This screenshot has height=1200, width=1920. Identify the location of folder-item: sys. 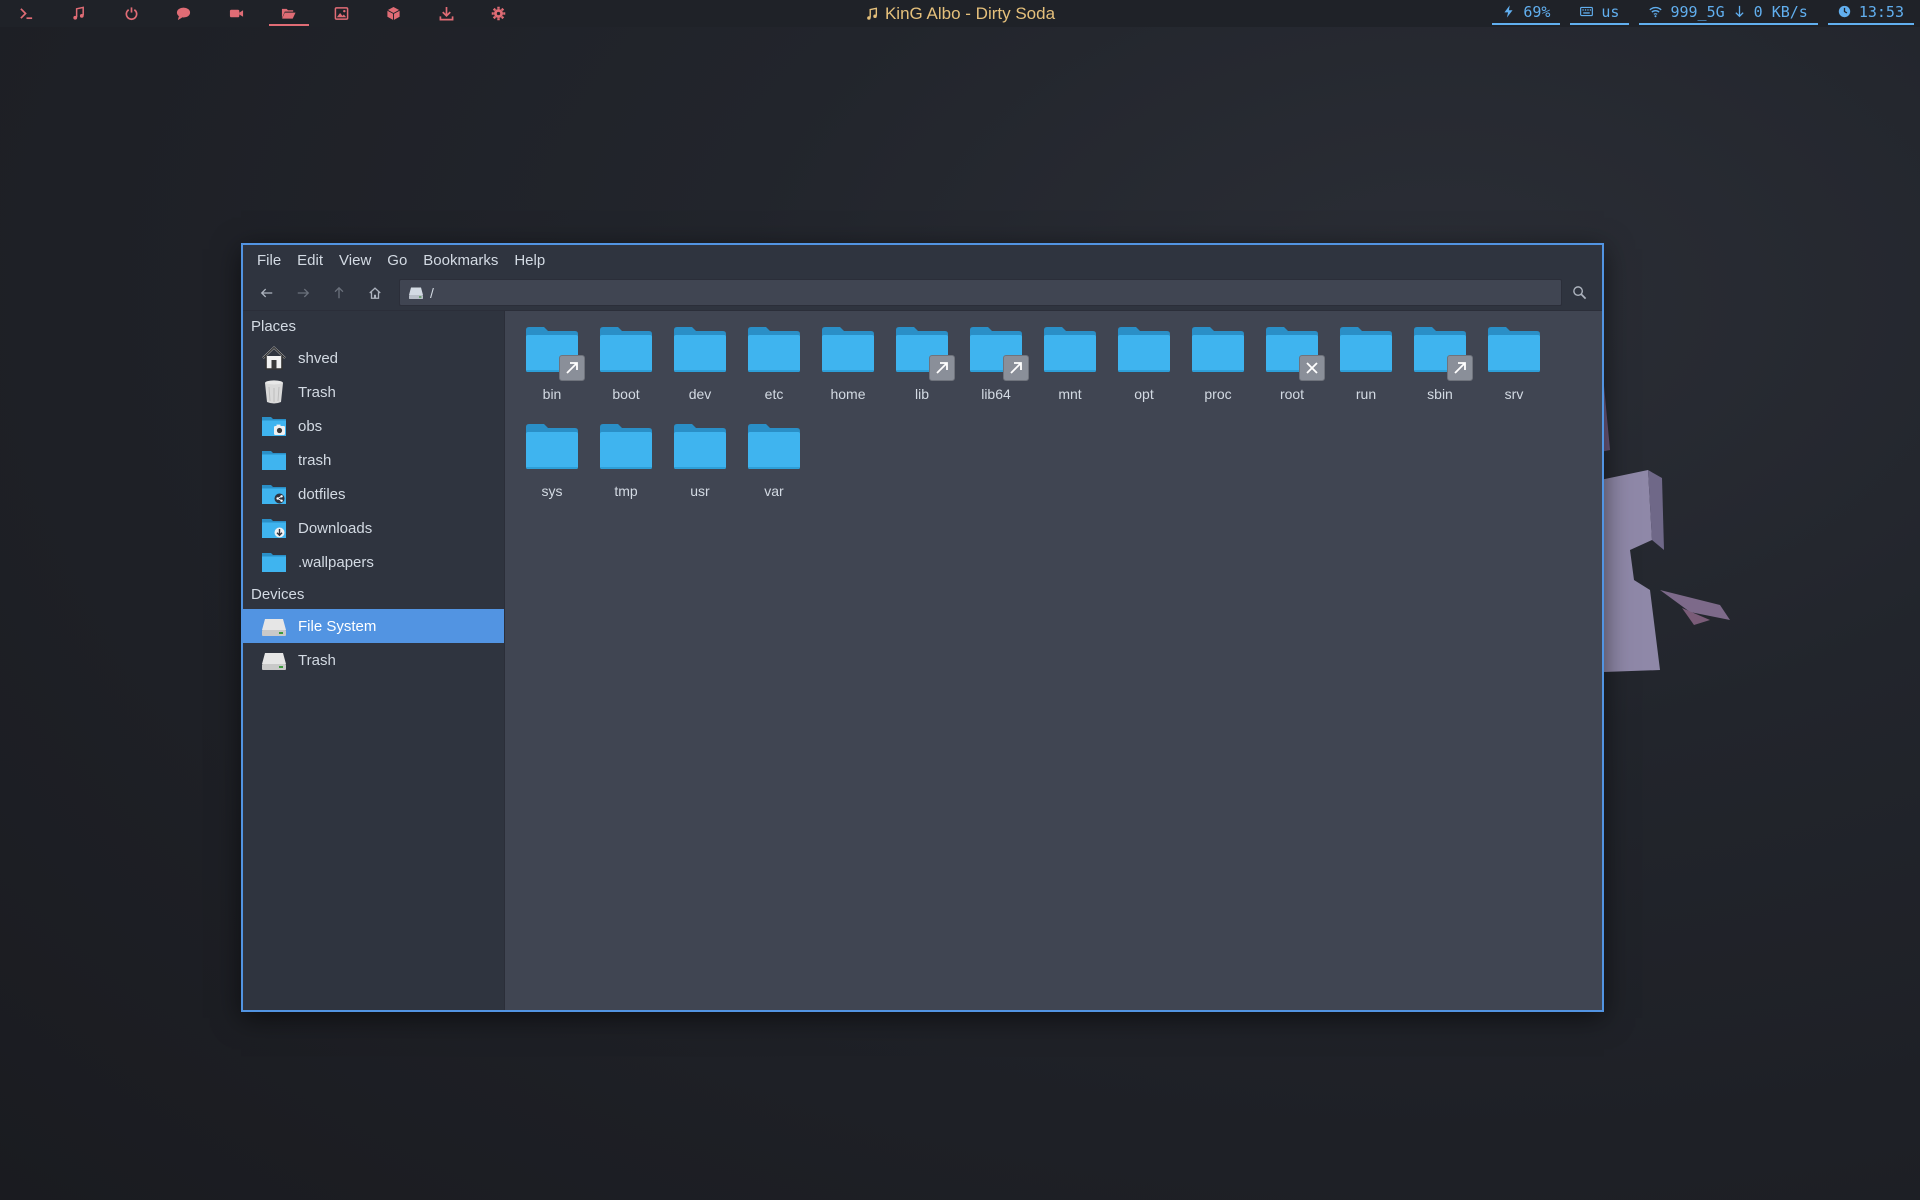
(552, 466).